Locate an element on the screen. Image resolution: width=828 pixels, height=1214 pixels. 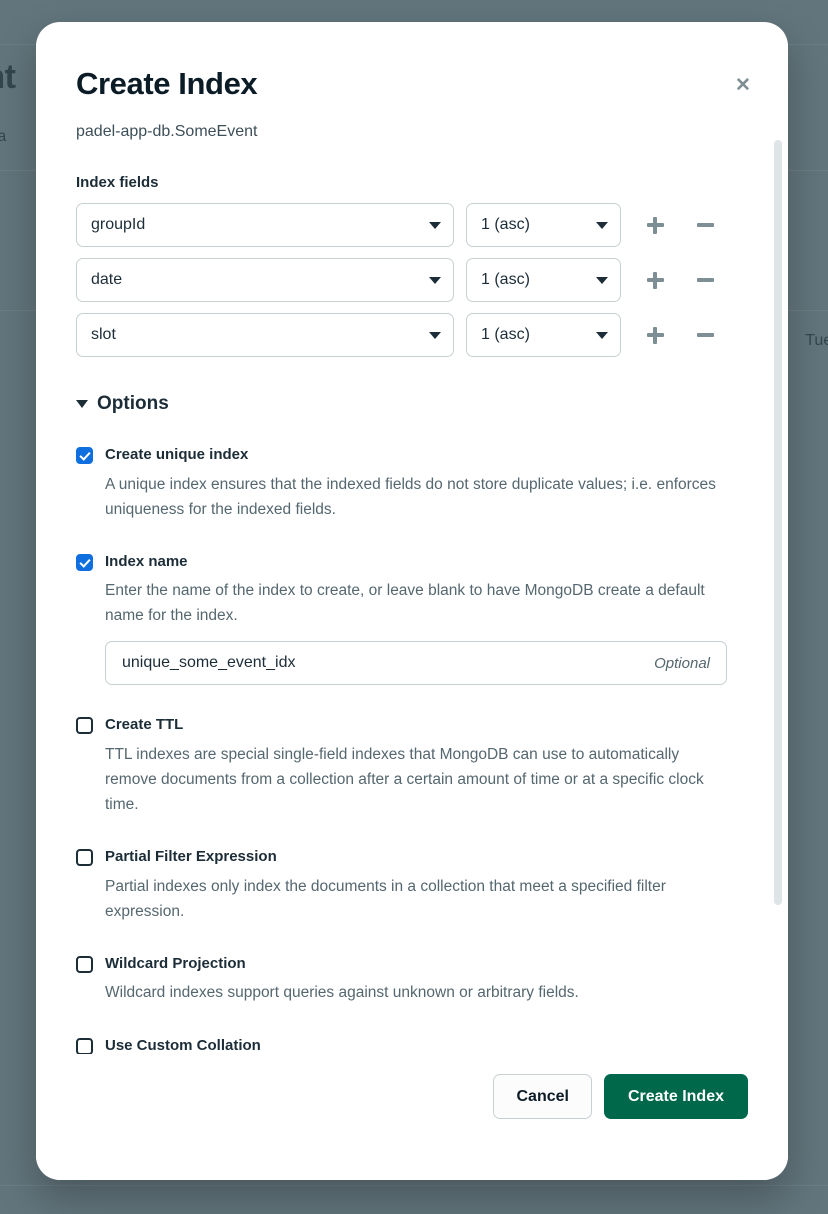
background-divider is located at coordinates (414, 1185).